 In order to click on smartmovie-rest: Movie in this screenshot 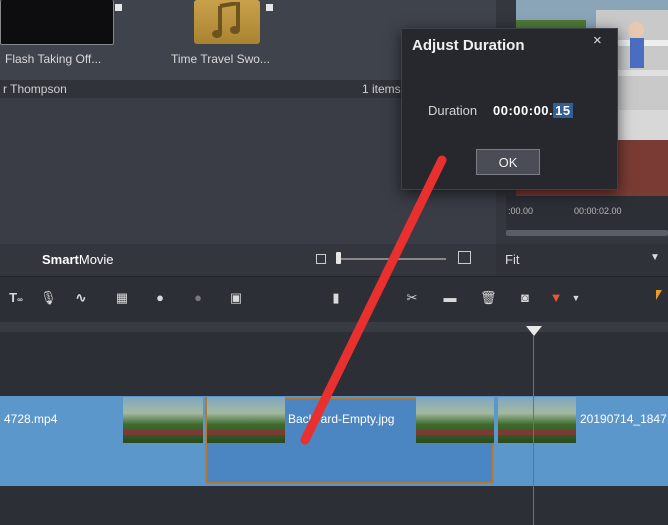, I will do `click(96, 259)`.